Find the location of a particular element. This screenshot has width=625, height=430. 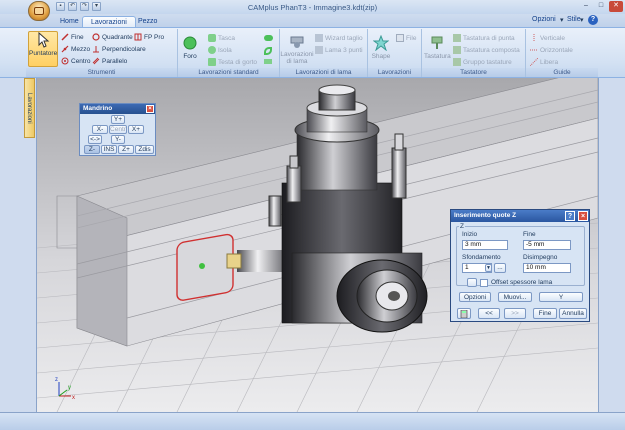

mandrino-title: Mandrino is located at coordinates (98, 108).